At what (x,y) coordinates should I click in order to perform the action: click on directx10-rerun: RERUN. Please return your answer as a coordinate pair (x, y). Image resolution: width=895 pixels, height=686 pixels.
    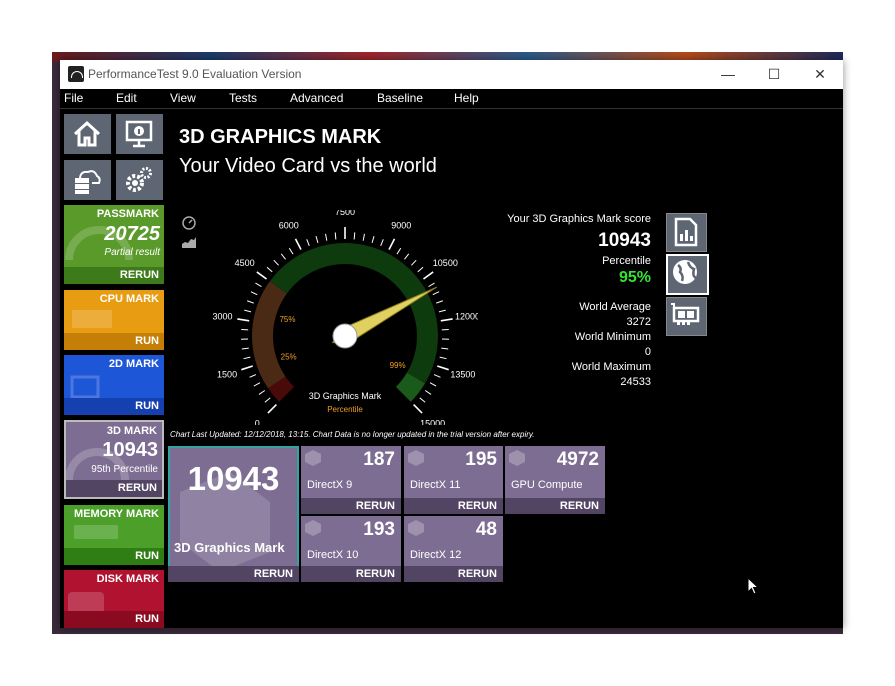
    Looking at the image, I should click on (375, 574).